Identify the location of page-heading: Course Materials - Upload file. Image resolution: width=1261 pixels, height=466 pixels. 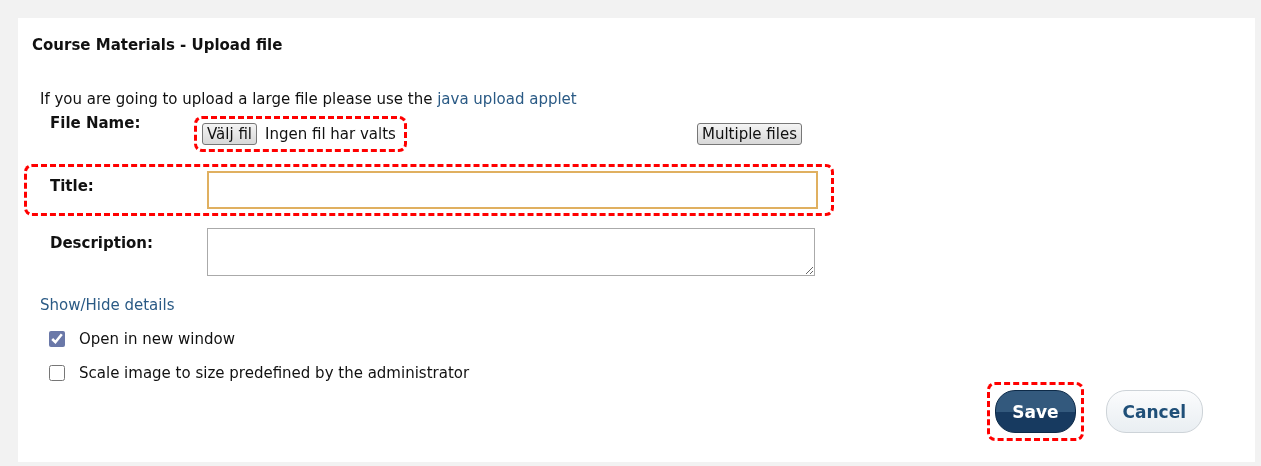
(158, 45).